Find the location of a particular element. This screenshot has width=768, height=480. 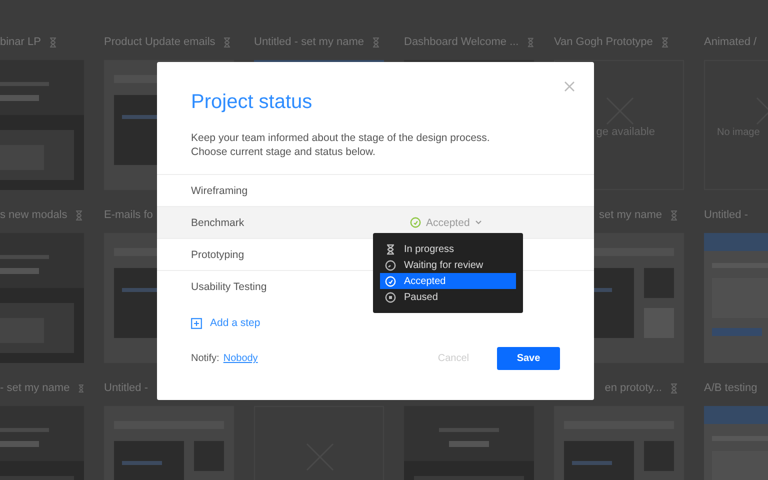

status-option: Accepted is located at coordinates (448, 281).